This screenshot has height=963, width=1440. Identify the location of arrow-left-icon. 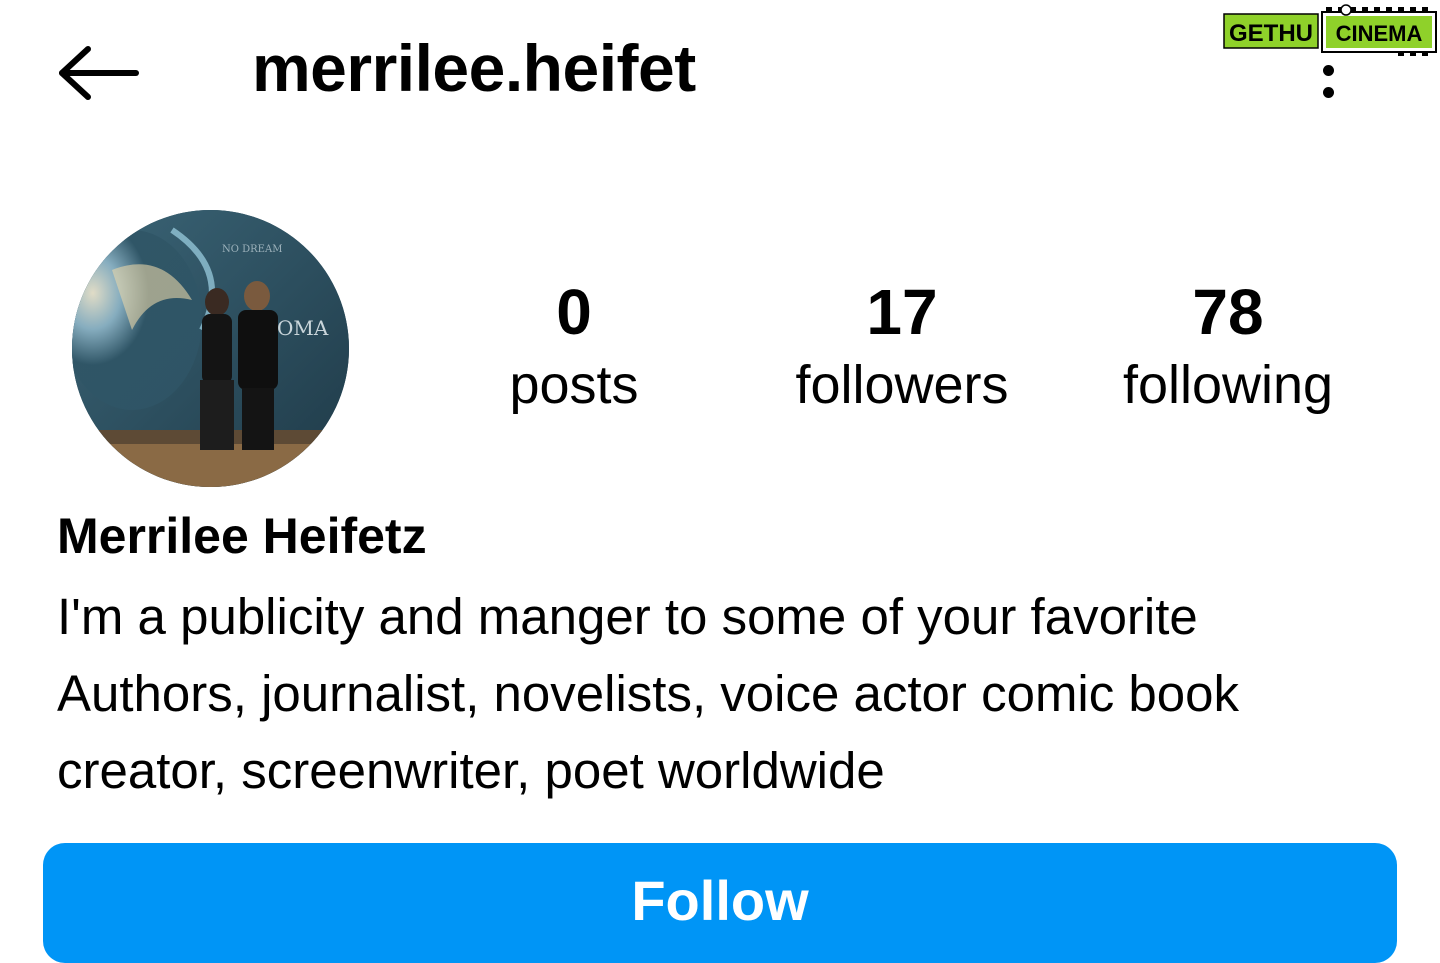
(99, 73).